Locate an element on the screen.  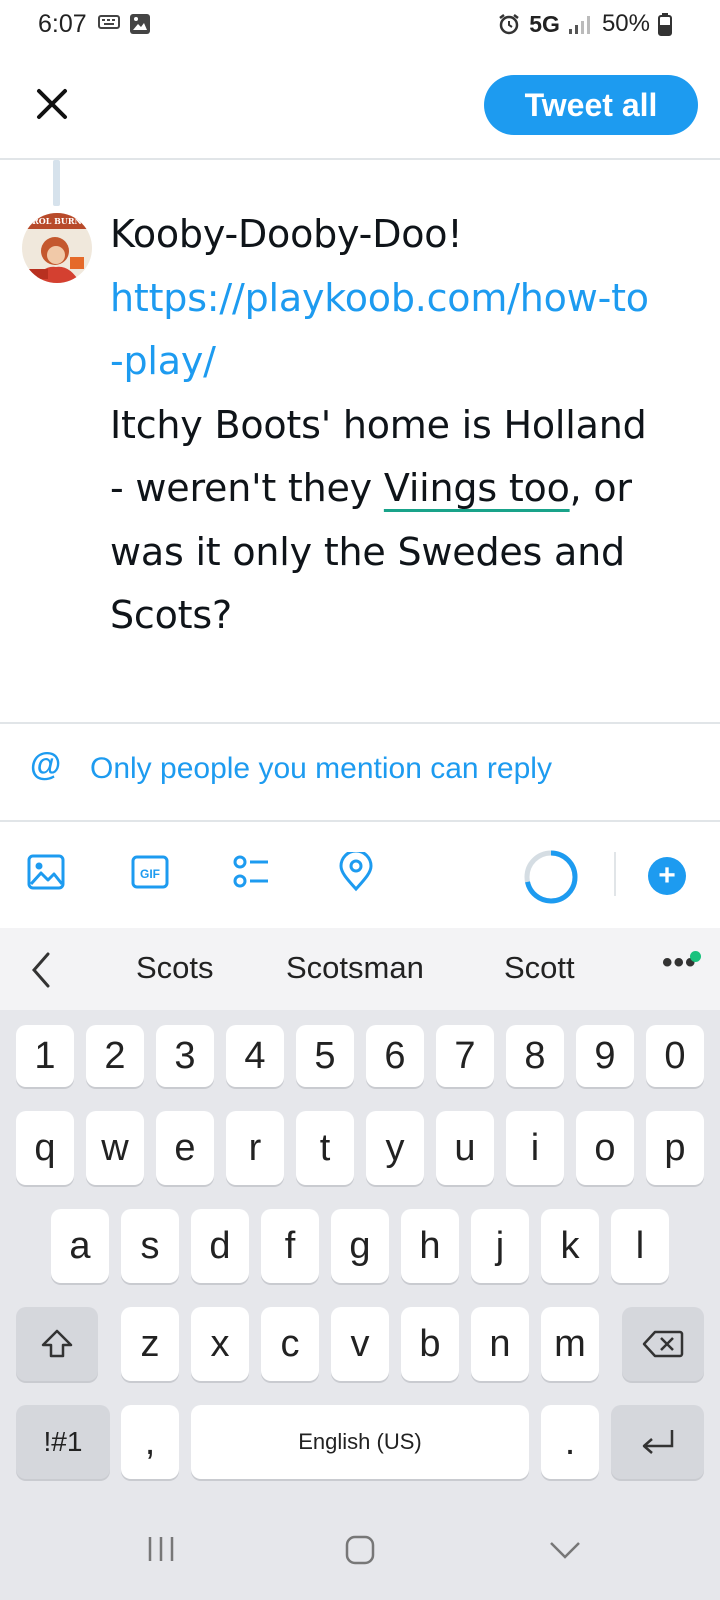
gallery-status-icon is located at coordinates (140, 24).